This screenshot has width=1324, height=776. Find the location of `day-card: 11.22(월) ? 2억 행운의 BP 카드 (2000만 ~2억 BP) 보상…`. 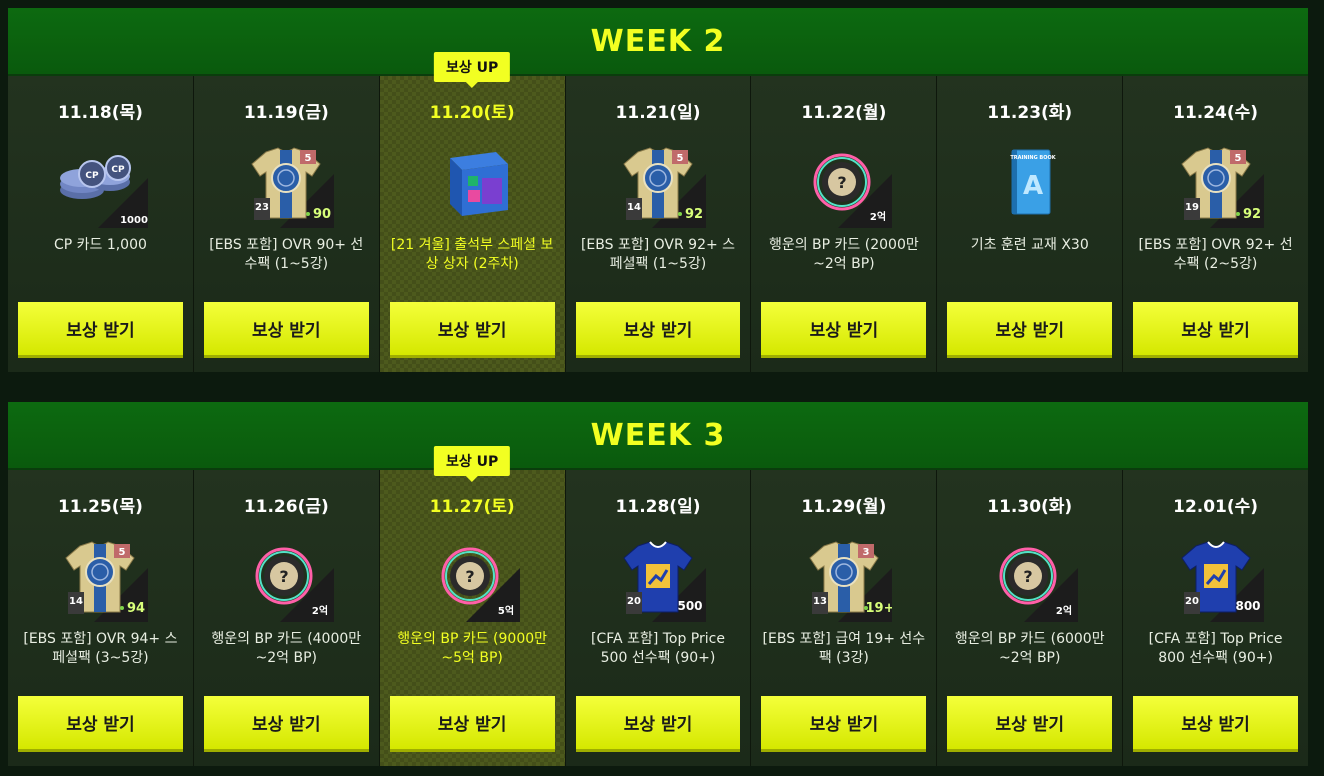

day-card: 11.22(월) ? 2억 행운의 BP 카드 (2000만 ~2억 BP) 보상… is located at coordinates (844, 224).